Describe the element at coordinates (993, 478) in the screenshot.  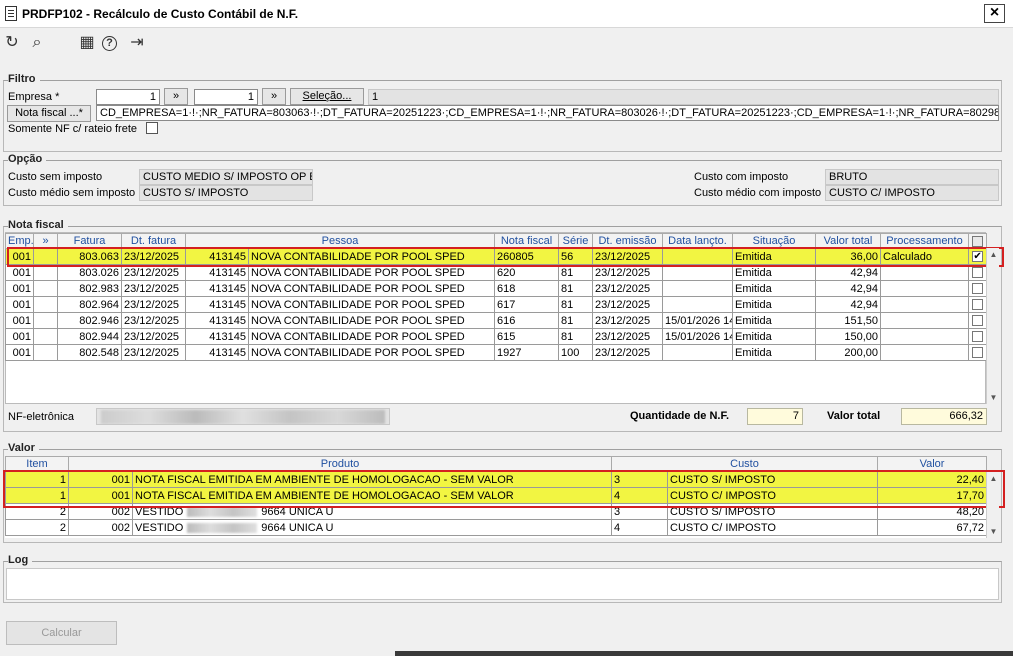
I see `valor-scroll-up-icon: ▲` at that location.